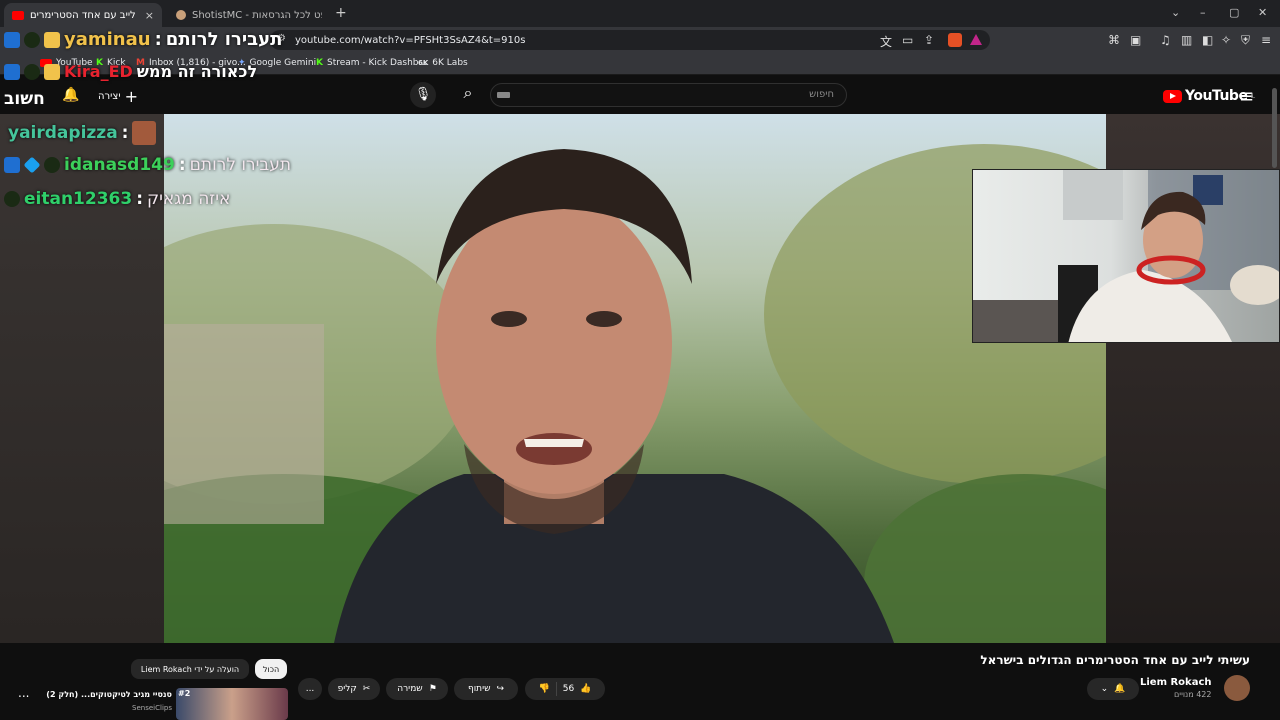 The image size is (1280, 720). What do you see at coordinates (1245, 40) in the screenshot?
I see `vpn-icon: ⛨` at bounding box center [1245, 40].